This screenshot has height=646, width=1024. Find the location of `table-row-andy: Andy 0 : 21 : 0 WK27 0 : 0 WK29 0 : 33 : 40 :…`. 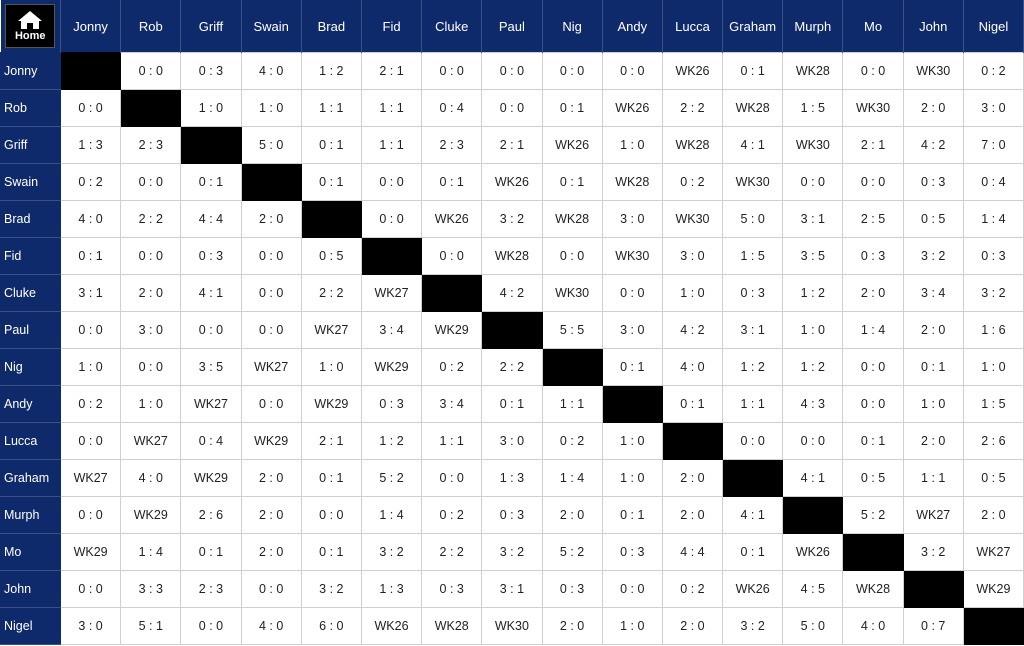

table-row-andy: Andy 0 : 21 : 0 WK27 0 : 0 WK29 0 : 33 : 40 :… is located at coordinates (512, 404).